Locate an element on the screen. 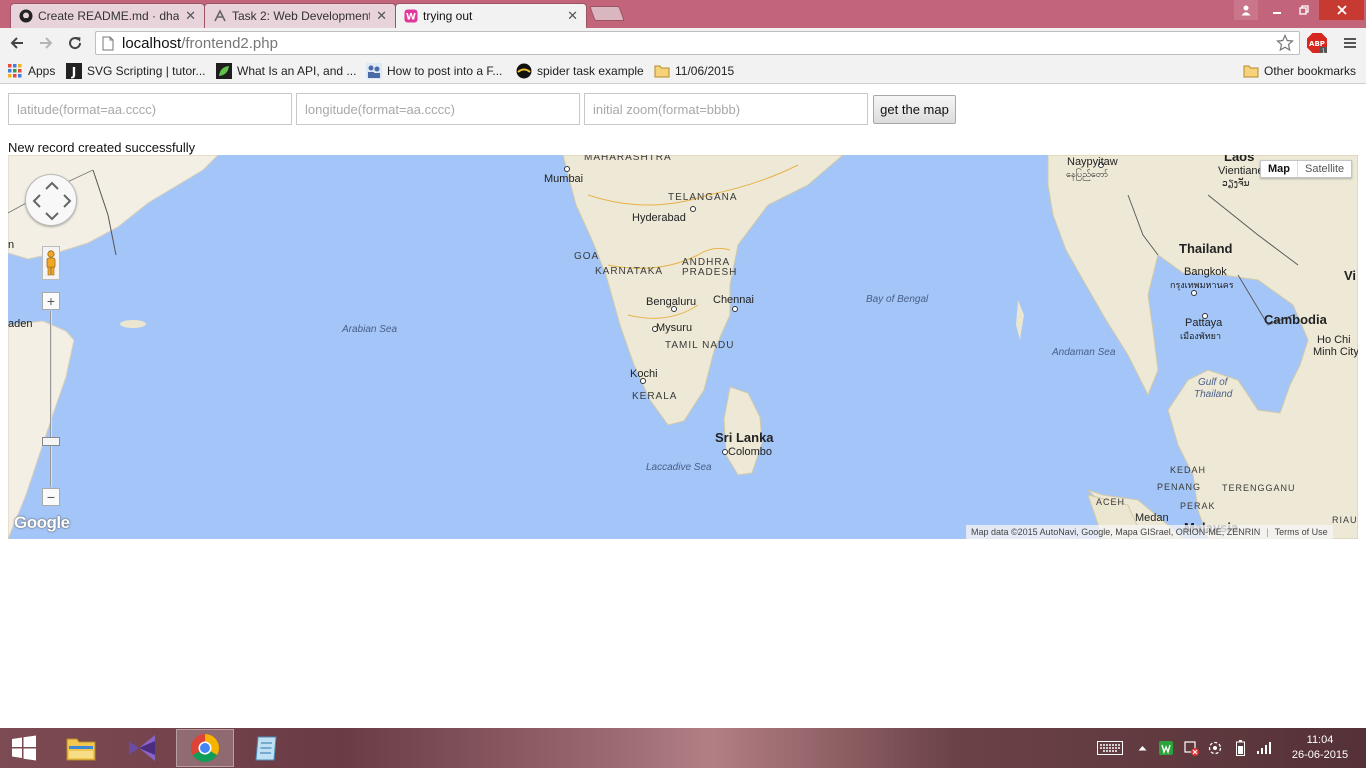  wamp-tray-icon is located at coordinates (1166, 748).